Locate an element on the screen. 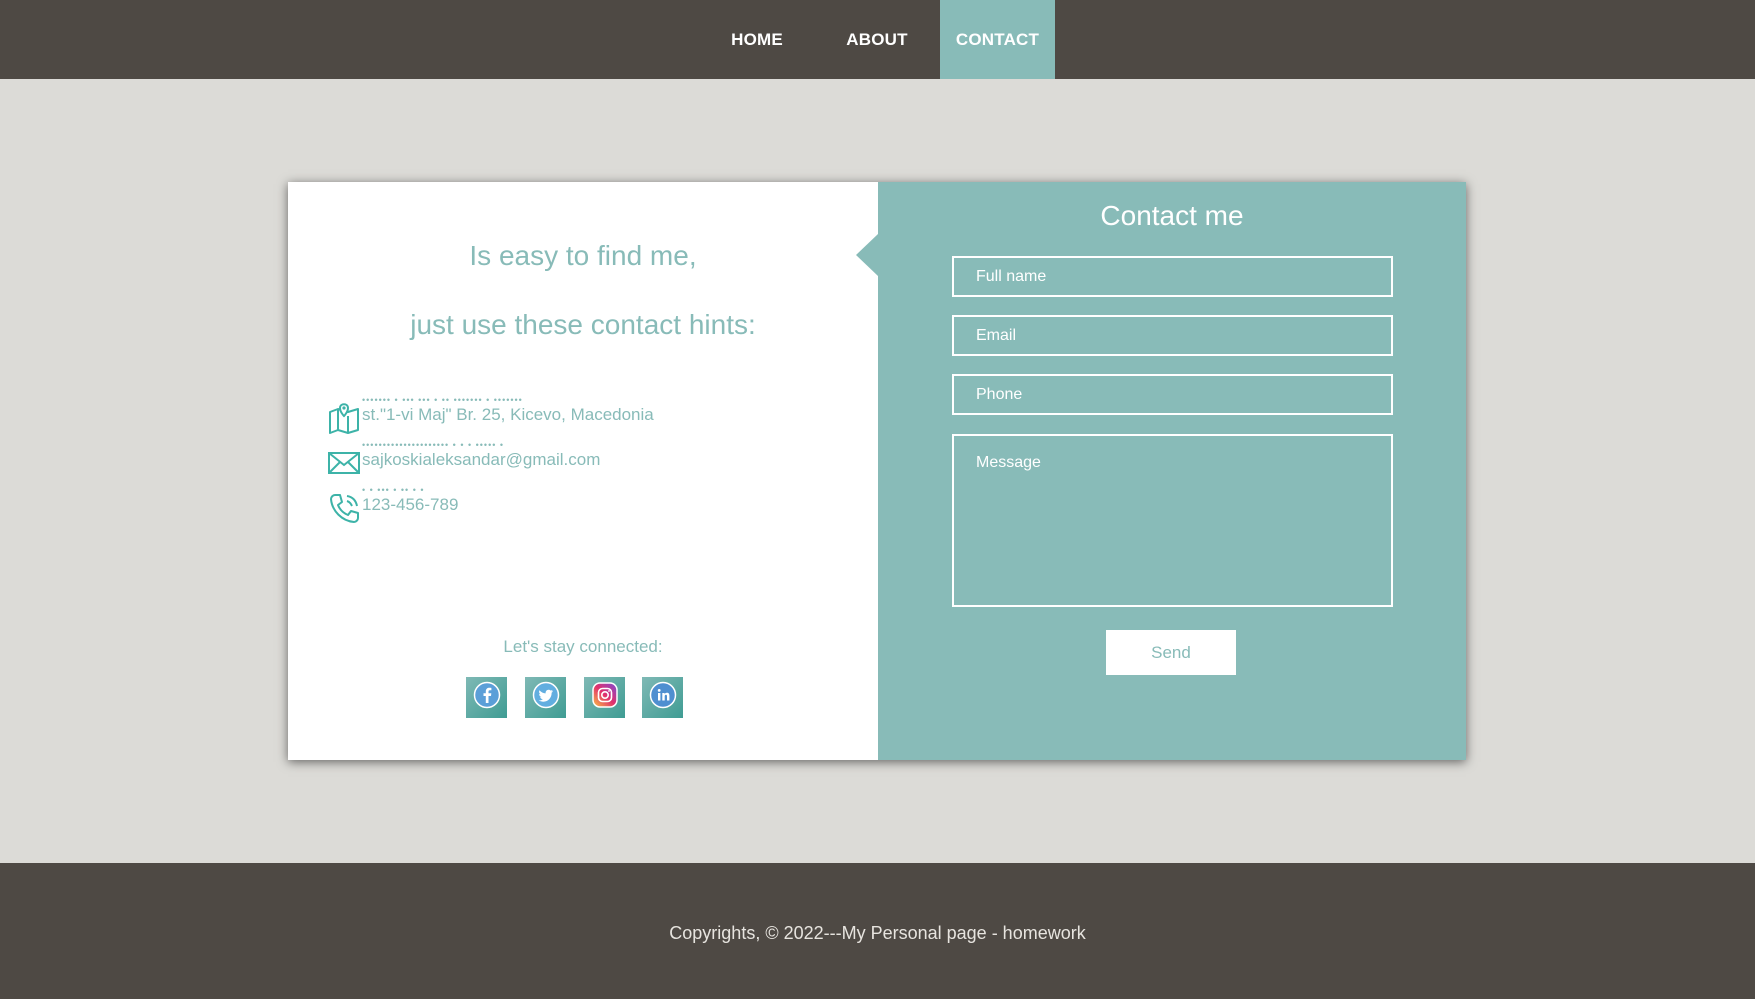 This screenshot has height=999, width=1755. message-textarea: Message is located at coordinates (1172, 520).